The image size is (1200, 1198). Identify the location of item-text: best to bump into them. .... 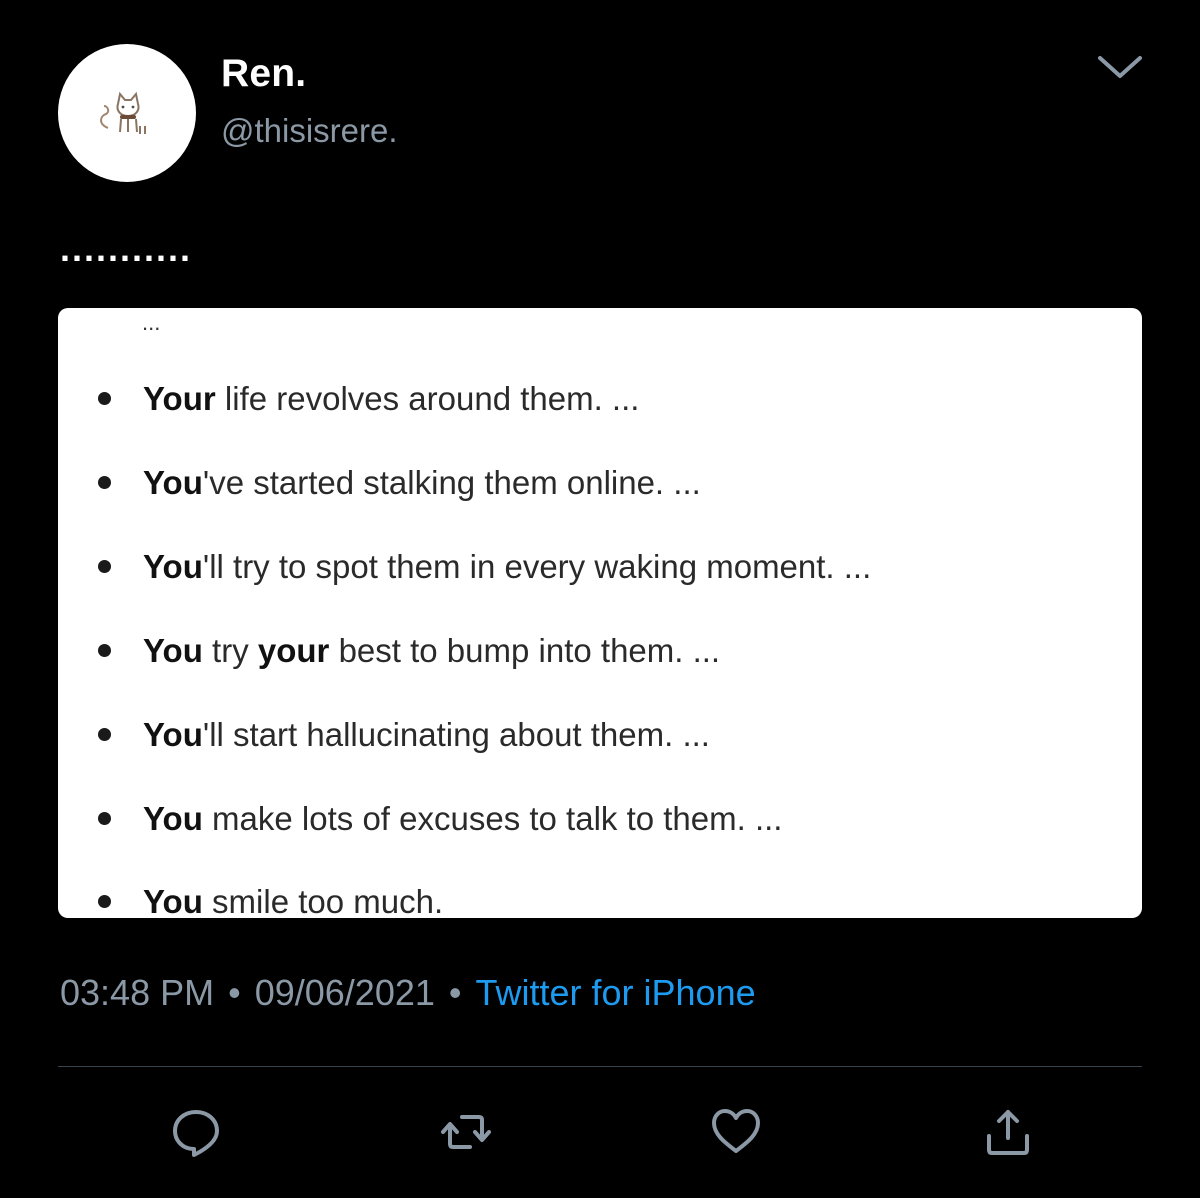
(525, 650).